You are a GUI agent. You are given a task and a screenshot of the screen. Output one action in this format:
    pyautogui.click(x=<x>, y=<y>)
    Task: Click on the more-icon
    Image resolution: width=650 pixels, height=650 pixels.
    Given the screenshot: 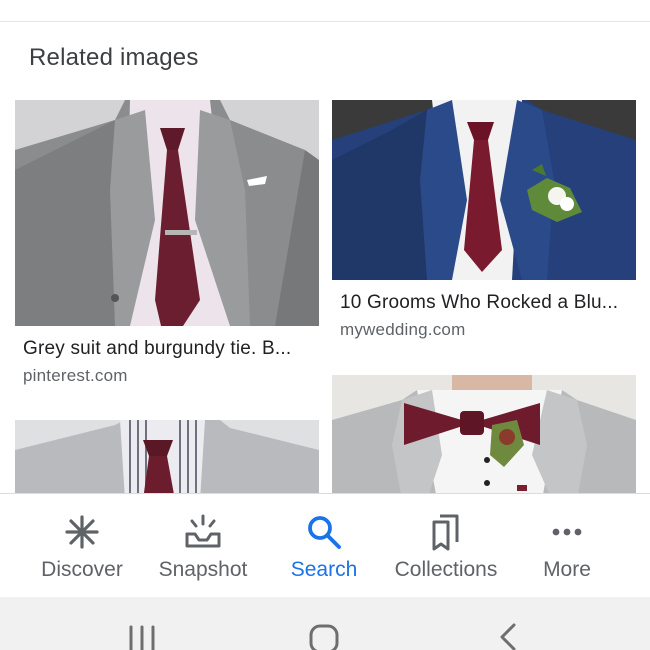 What is the action you would take?
    pyautogui.click(x=567, y=532)
    